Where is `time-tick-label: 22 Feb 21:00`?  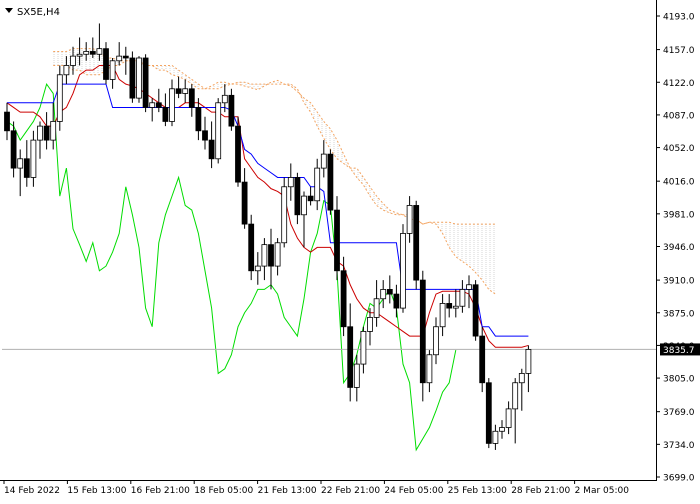 time-tick-label: 22 Feb 21:00 is located at coordinates (350, 491).